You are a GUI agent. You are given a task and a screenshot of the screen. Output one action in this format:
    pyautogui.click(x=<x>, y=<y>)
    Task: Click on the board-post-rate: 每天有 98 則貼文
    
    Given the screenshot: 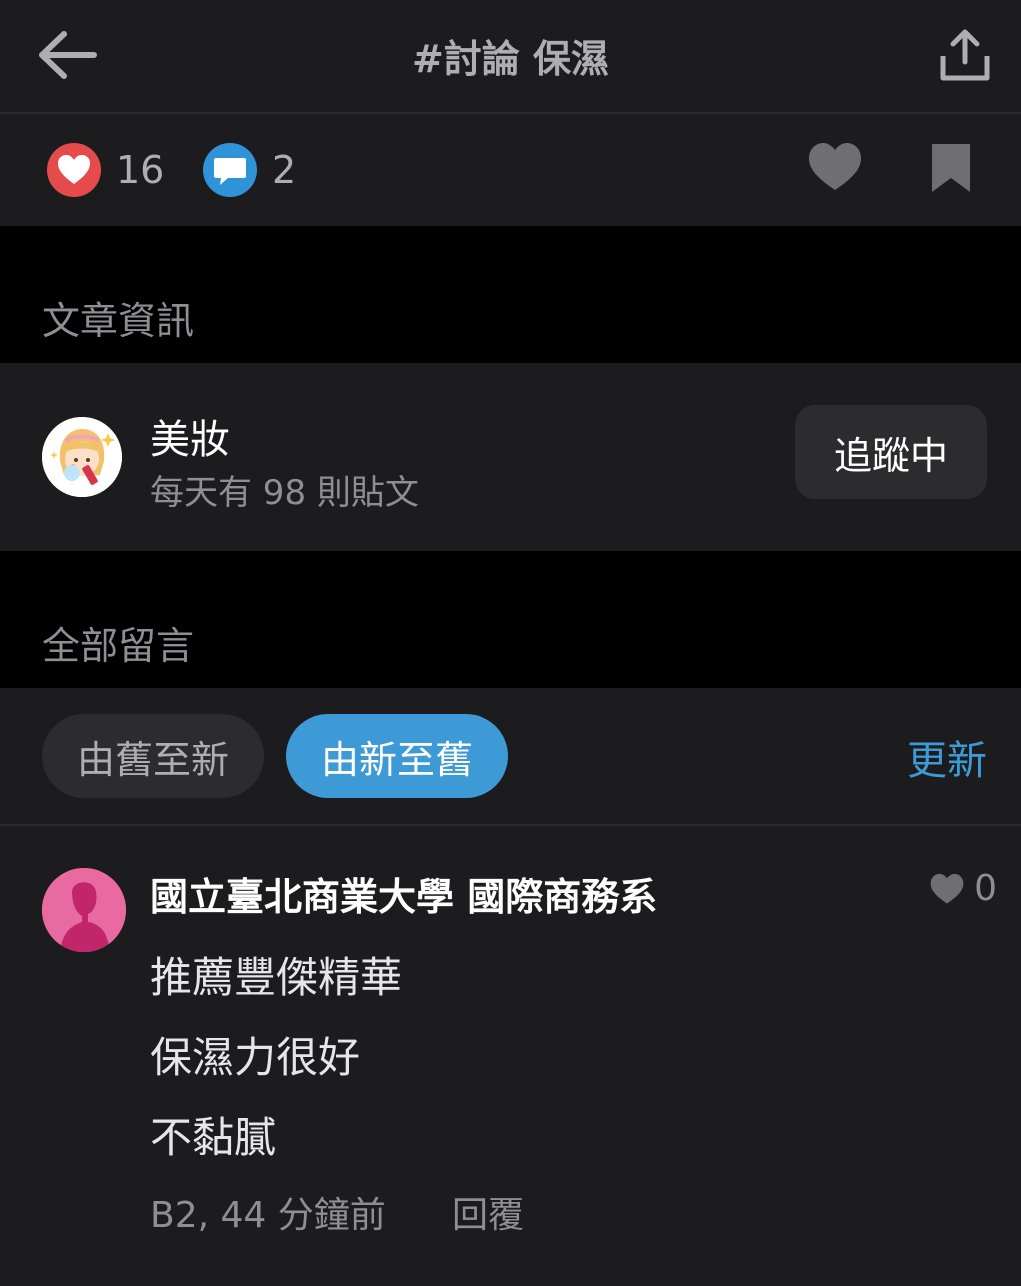 What is the action you would take?
    pyautogui.click(x=284, y=493)
    